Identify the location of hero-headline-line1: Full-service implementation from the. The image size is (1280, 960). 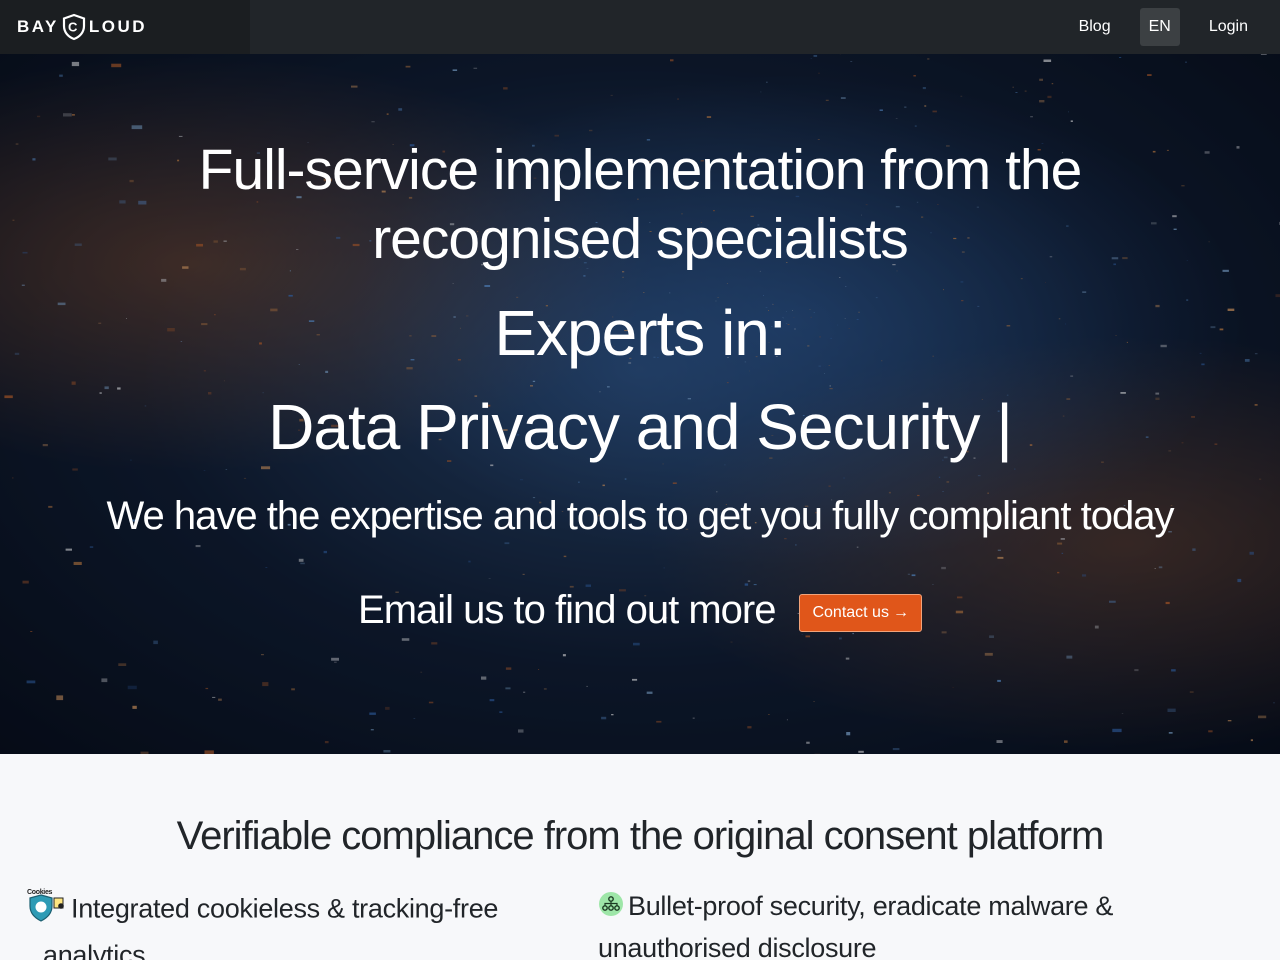
(640, 170).